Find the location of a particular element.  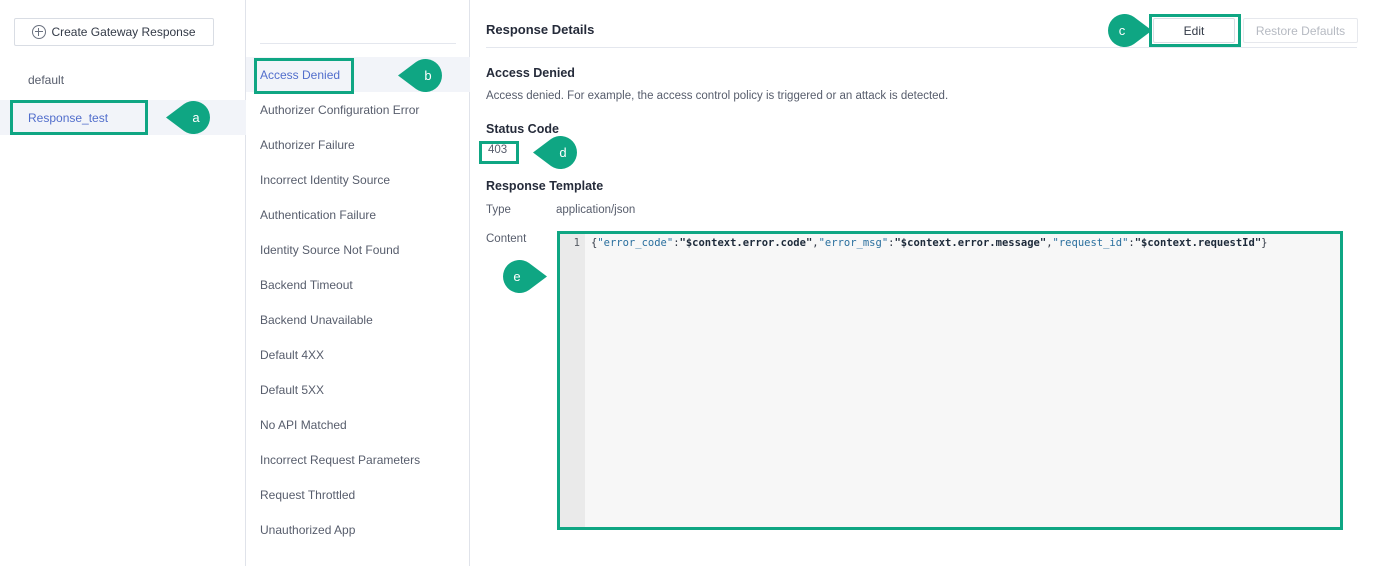

response-template-heading: Response Template is located at coordinates (545, 186).